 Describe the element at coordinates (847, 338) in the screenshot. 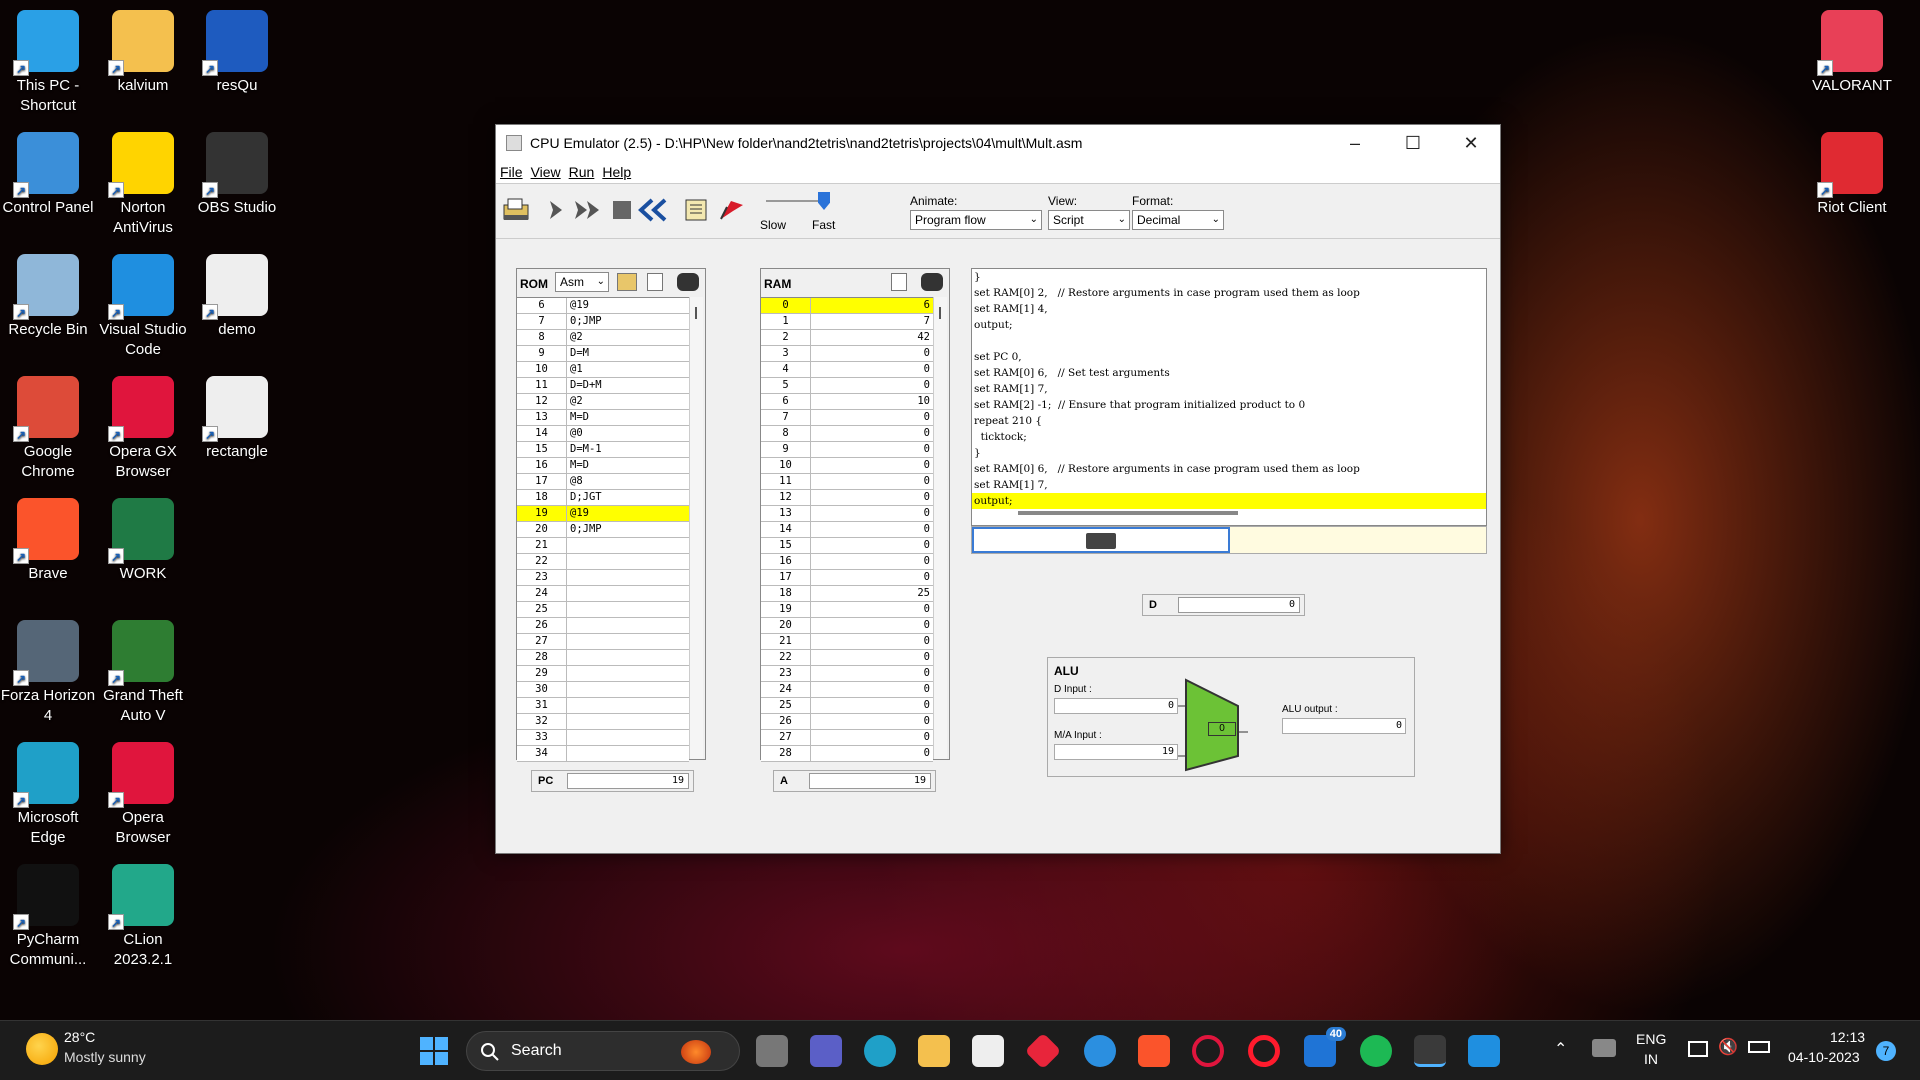

I see `ram-row: 2 42` at that location.